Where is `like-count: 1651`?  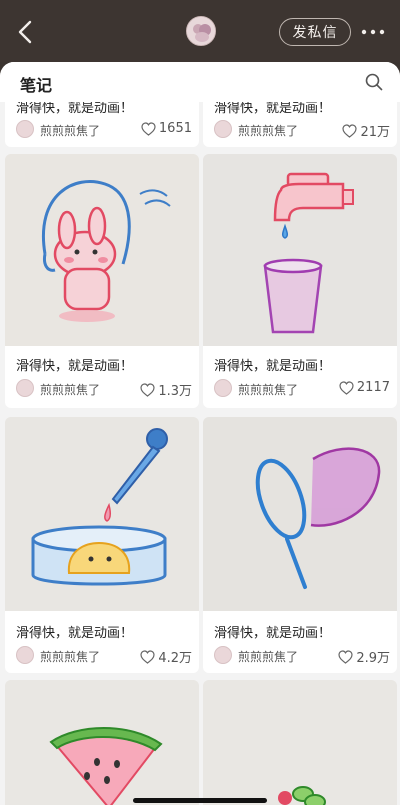
like-count: 1651 is located at coordinates (175, 128).